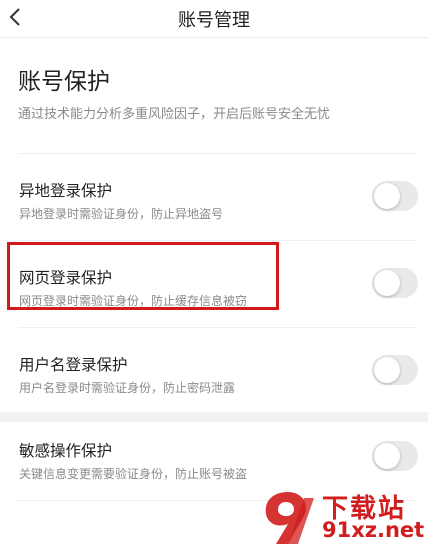 This screenshot has width=428, height=548. I want to click on sensitive-ops-toggle, so click(395, 456).